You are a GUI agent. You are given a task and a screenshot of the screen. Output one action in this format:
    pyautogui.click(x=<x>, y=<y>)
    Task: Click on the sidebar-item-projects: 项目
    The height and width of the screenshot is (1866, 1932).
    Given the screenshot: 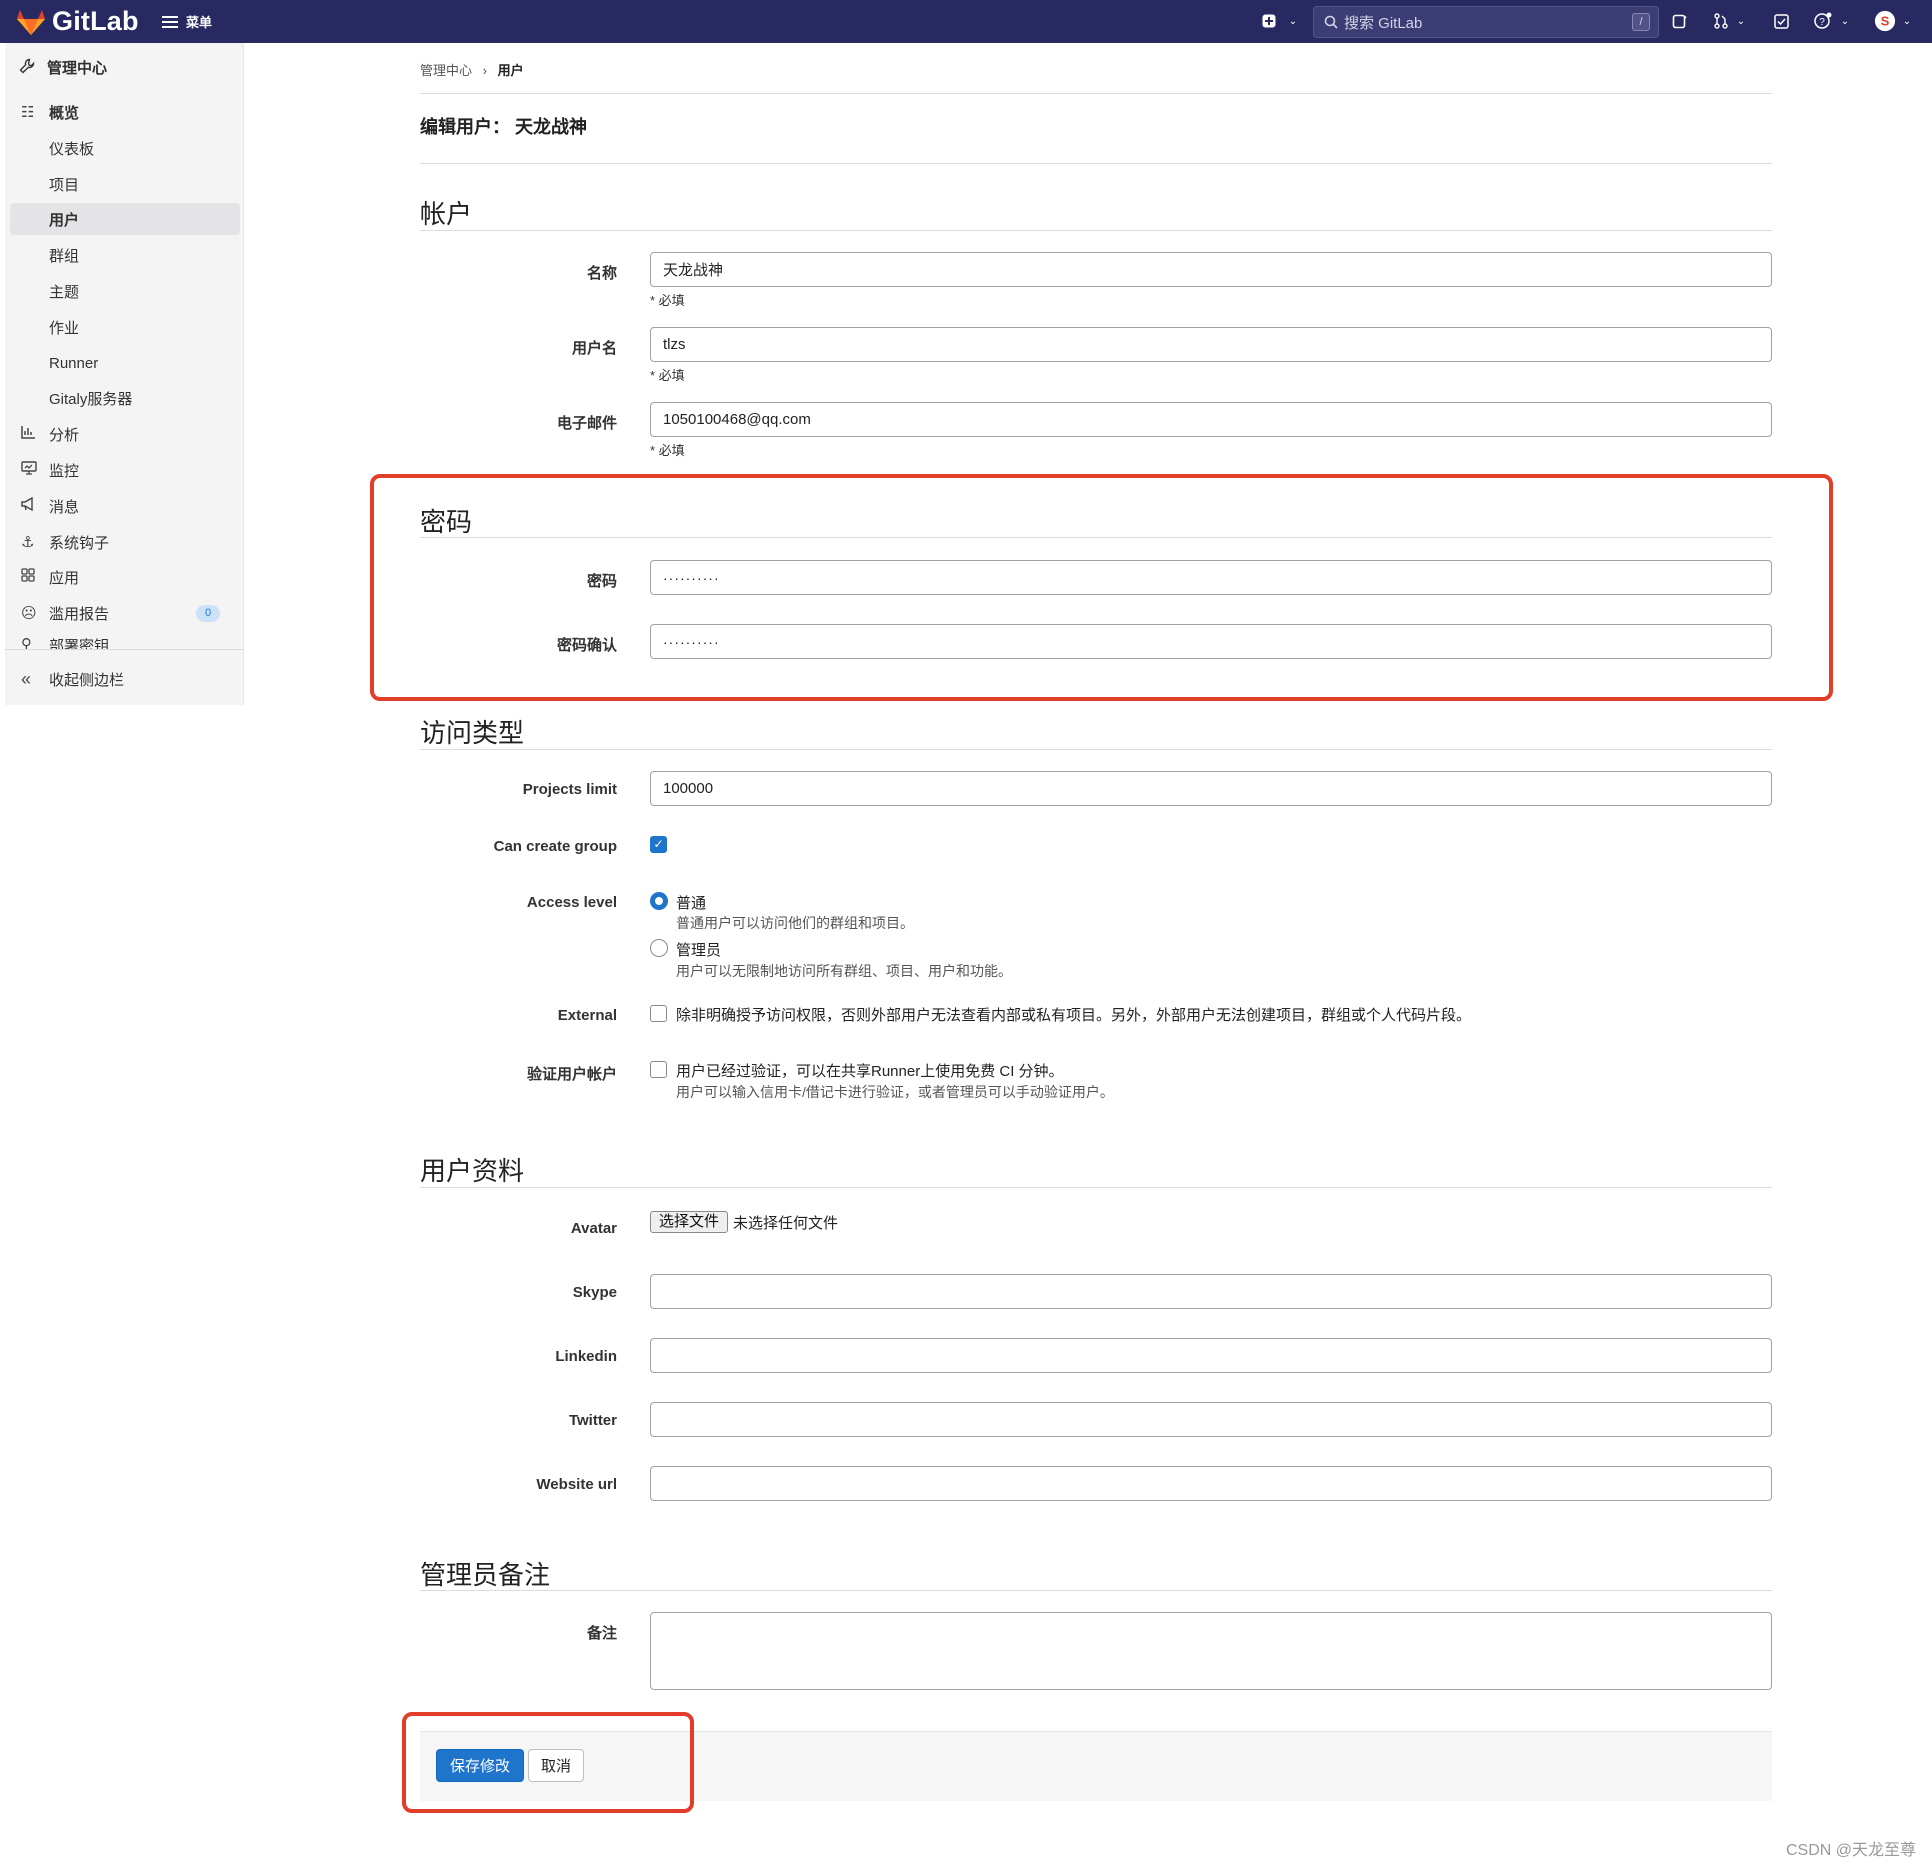 What is the action you would take?
    pyautogui.click(x=122, y=184)
    